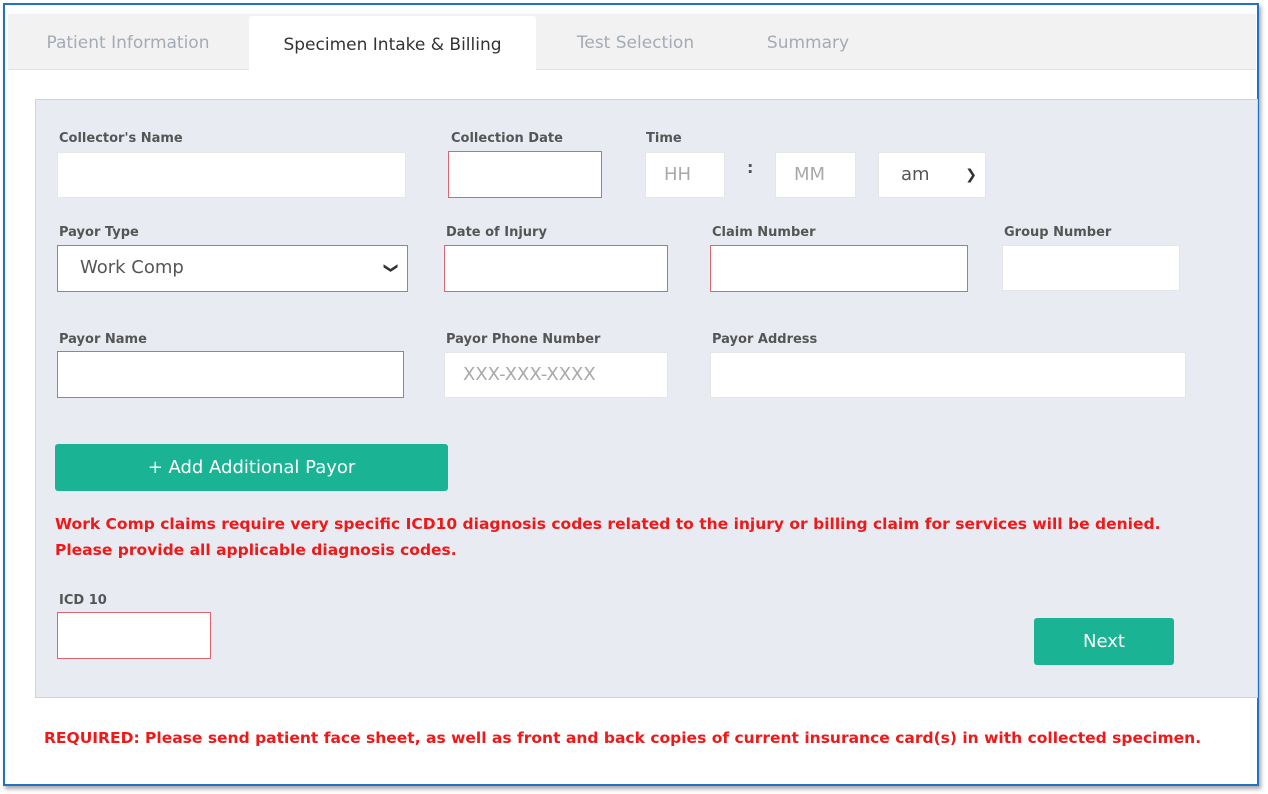  What do you see at coordinates (556, 375) in the screenshot?
I see `payor-phone-input: XXX-XXX-XXXX` at bounding box center [556, 375].